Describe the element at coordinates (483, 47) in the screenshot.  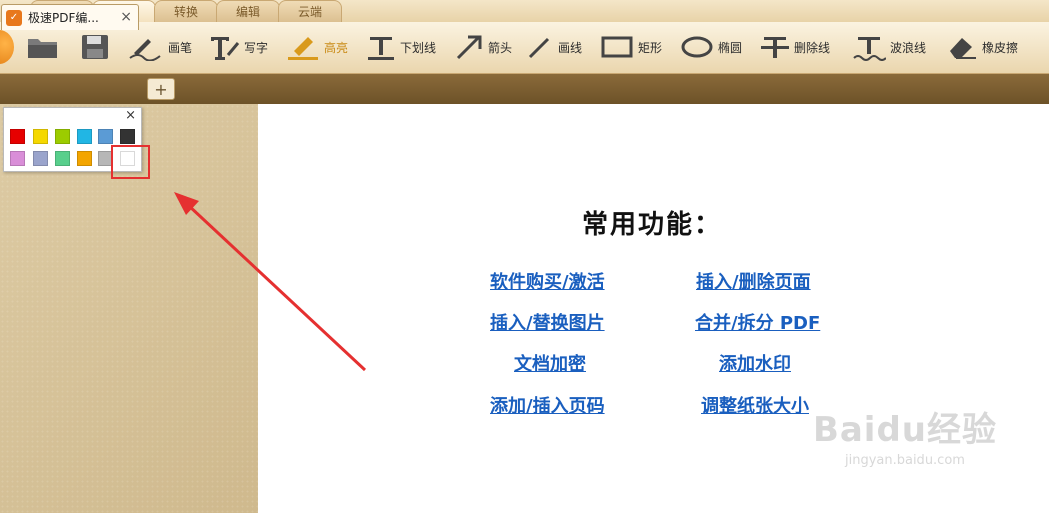
I see `tool-arrow: 箭头` at that location.